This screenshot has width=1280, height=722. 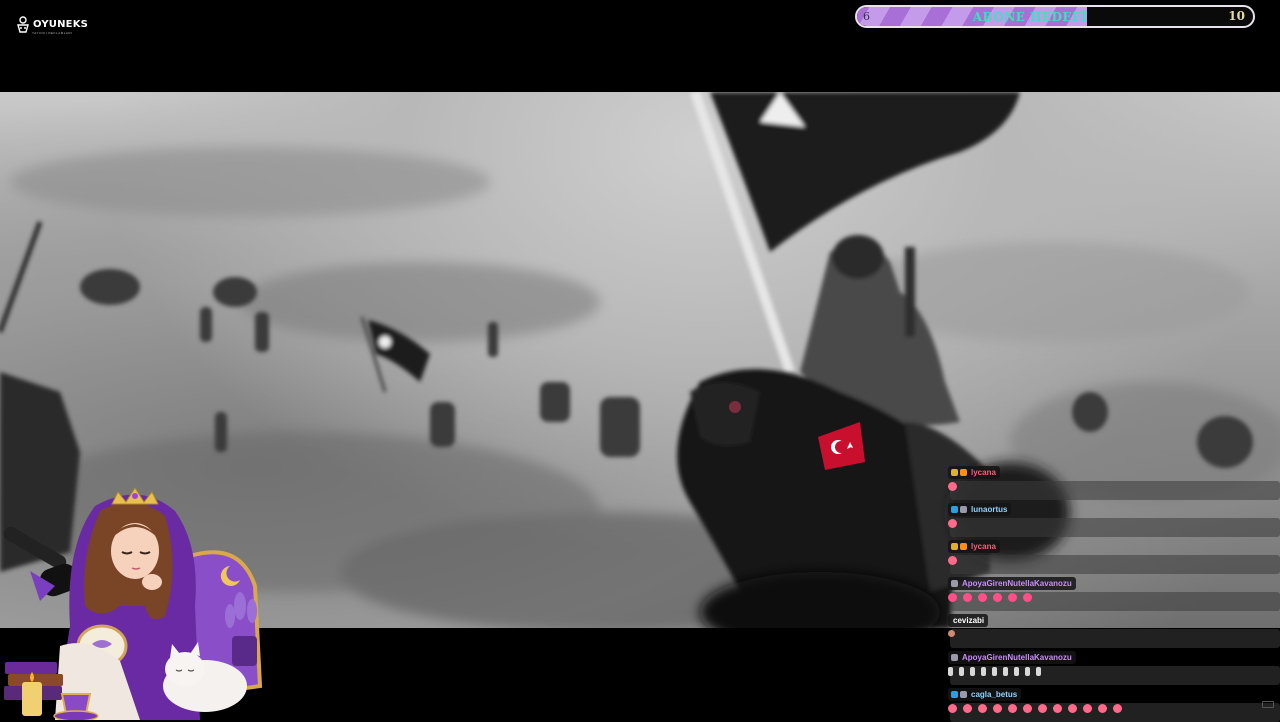 I want to click on controller-figure-icon, so click(x=23, y=24).